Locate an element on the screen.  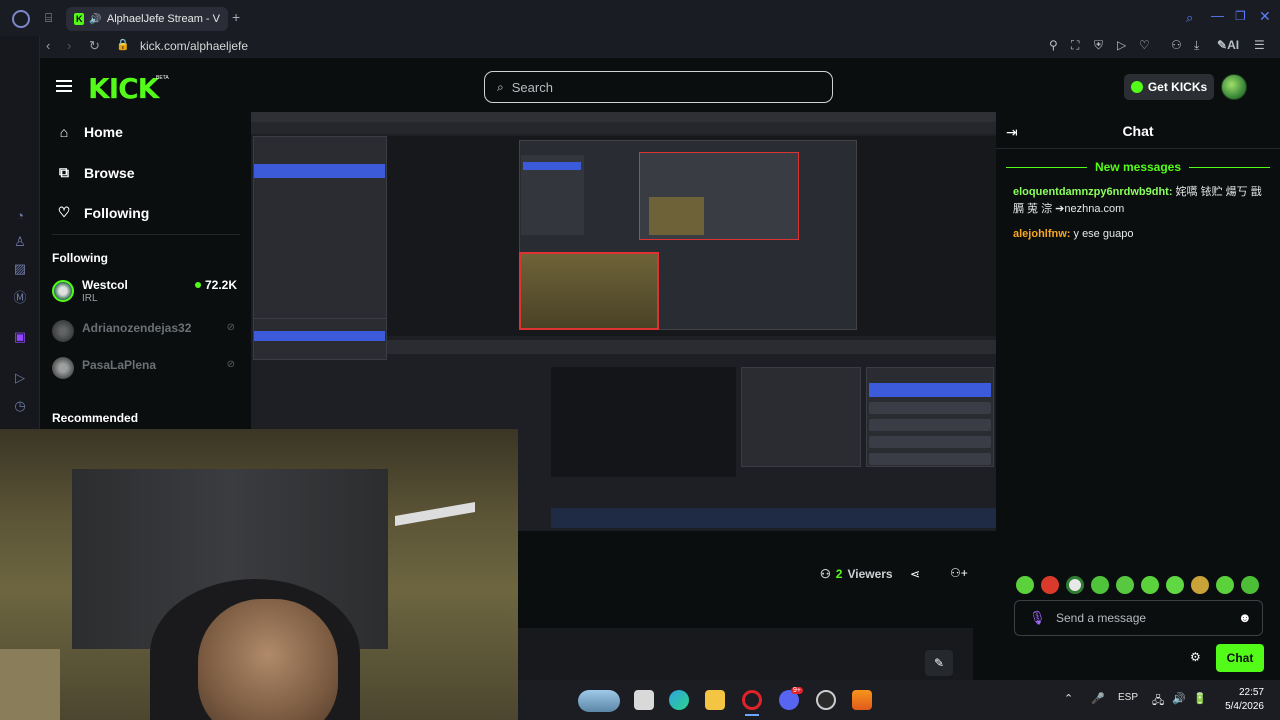
ai-label: AI is located at coordinates (1233, 45).